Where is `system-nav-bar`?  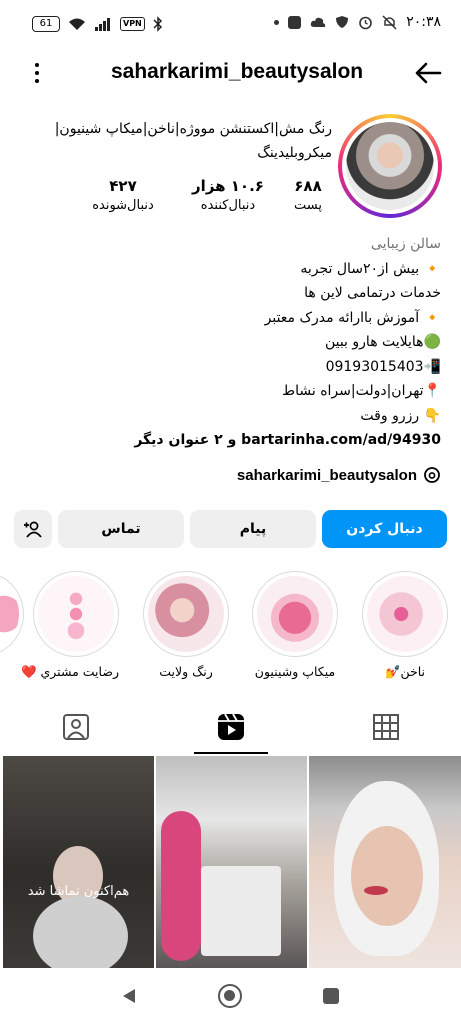 system-nav-bar is located at coordinates (230, 996).